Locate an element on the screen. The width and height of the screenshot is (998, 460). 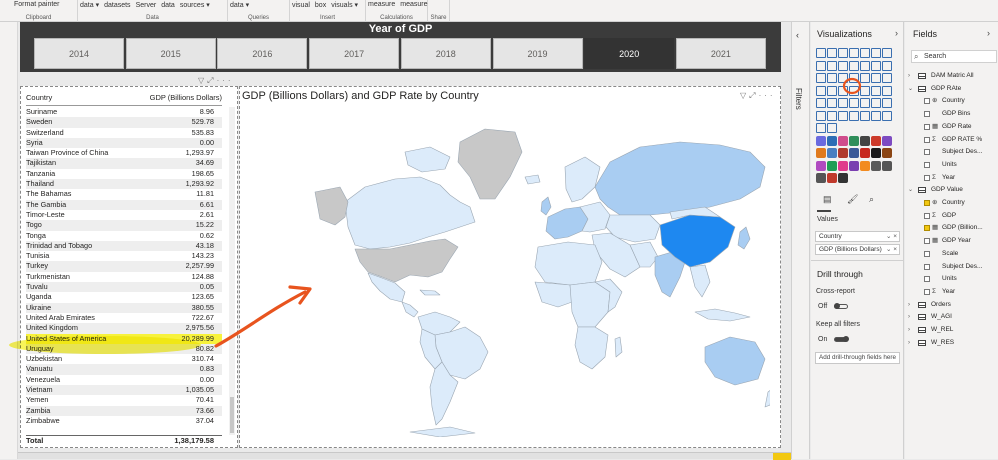
table-row: Thailand 1,293.92 is located at coordinates (124, 184).